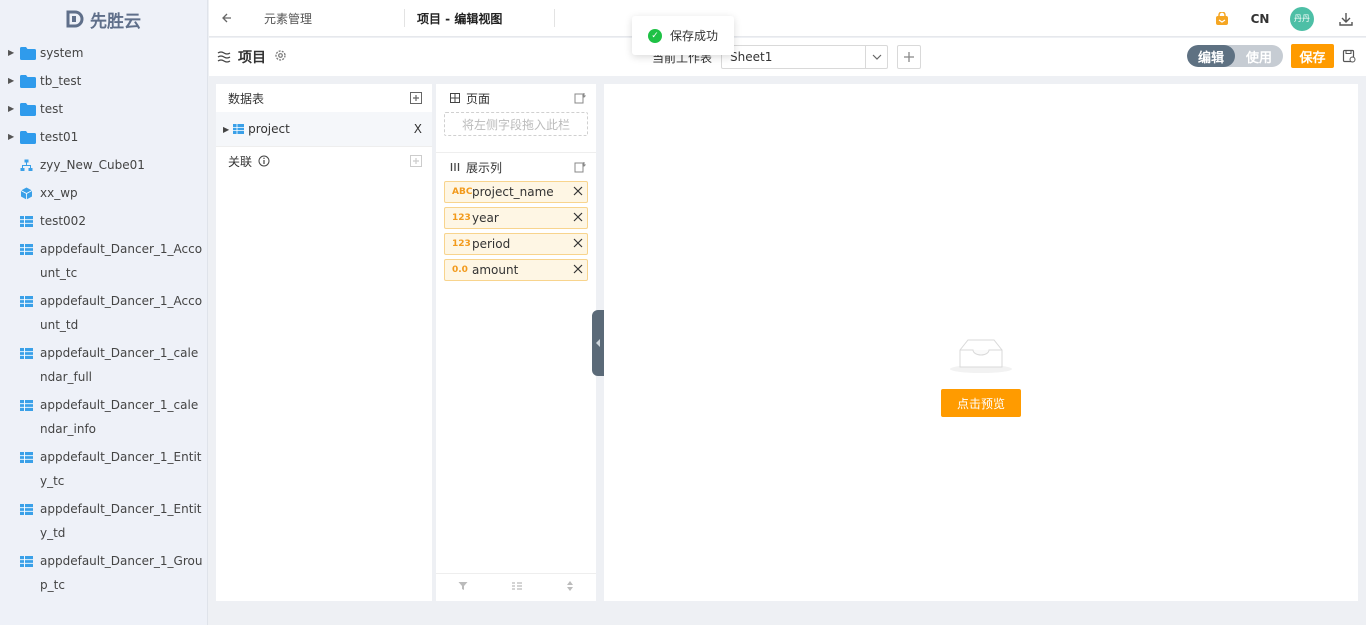 The image size is (1366, 625). I want to click on collapse-panel-handle, so click(598, 343).